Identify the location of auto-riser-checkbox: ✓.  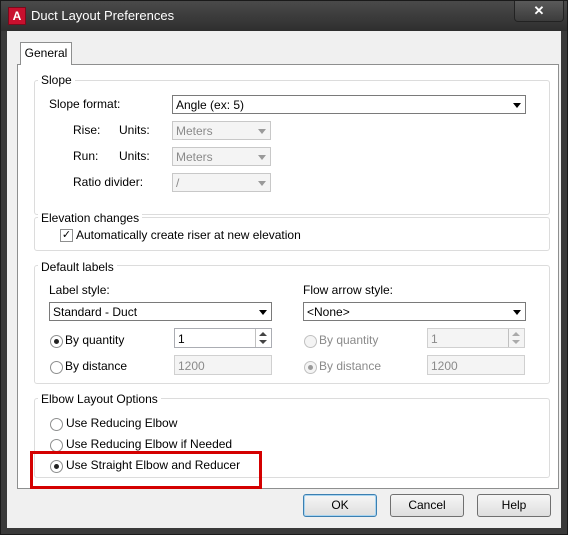
(66, 235).